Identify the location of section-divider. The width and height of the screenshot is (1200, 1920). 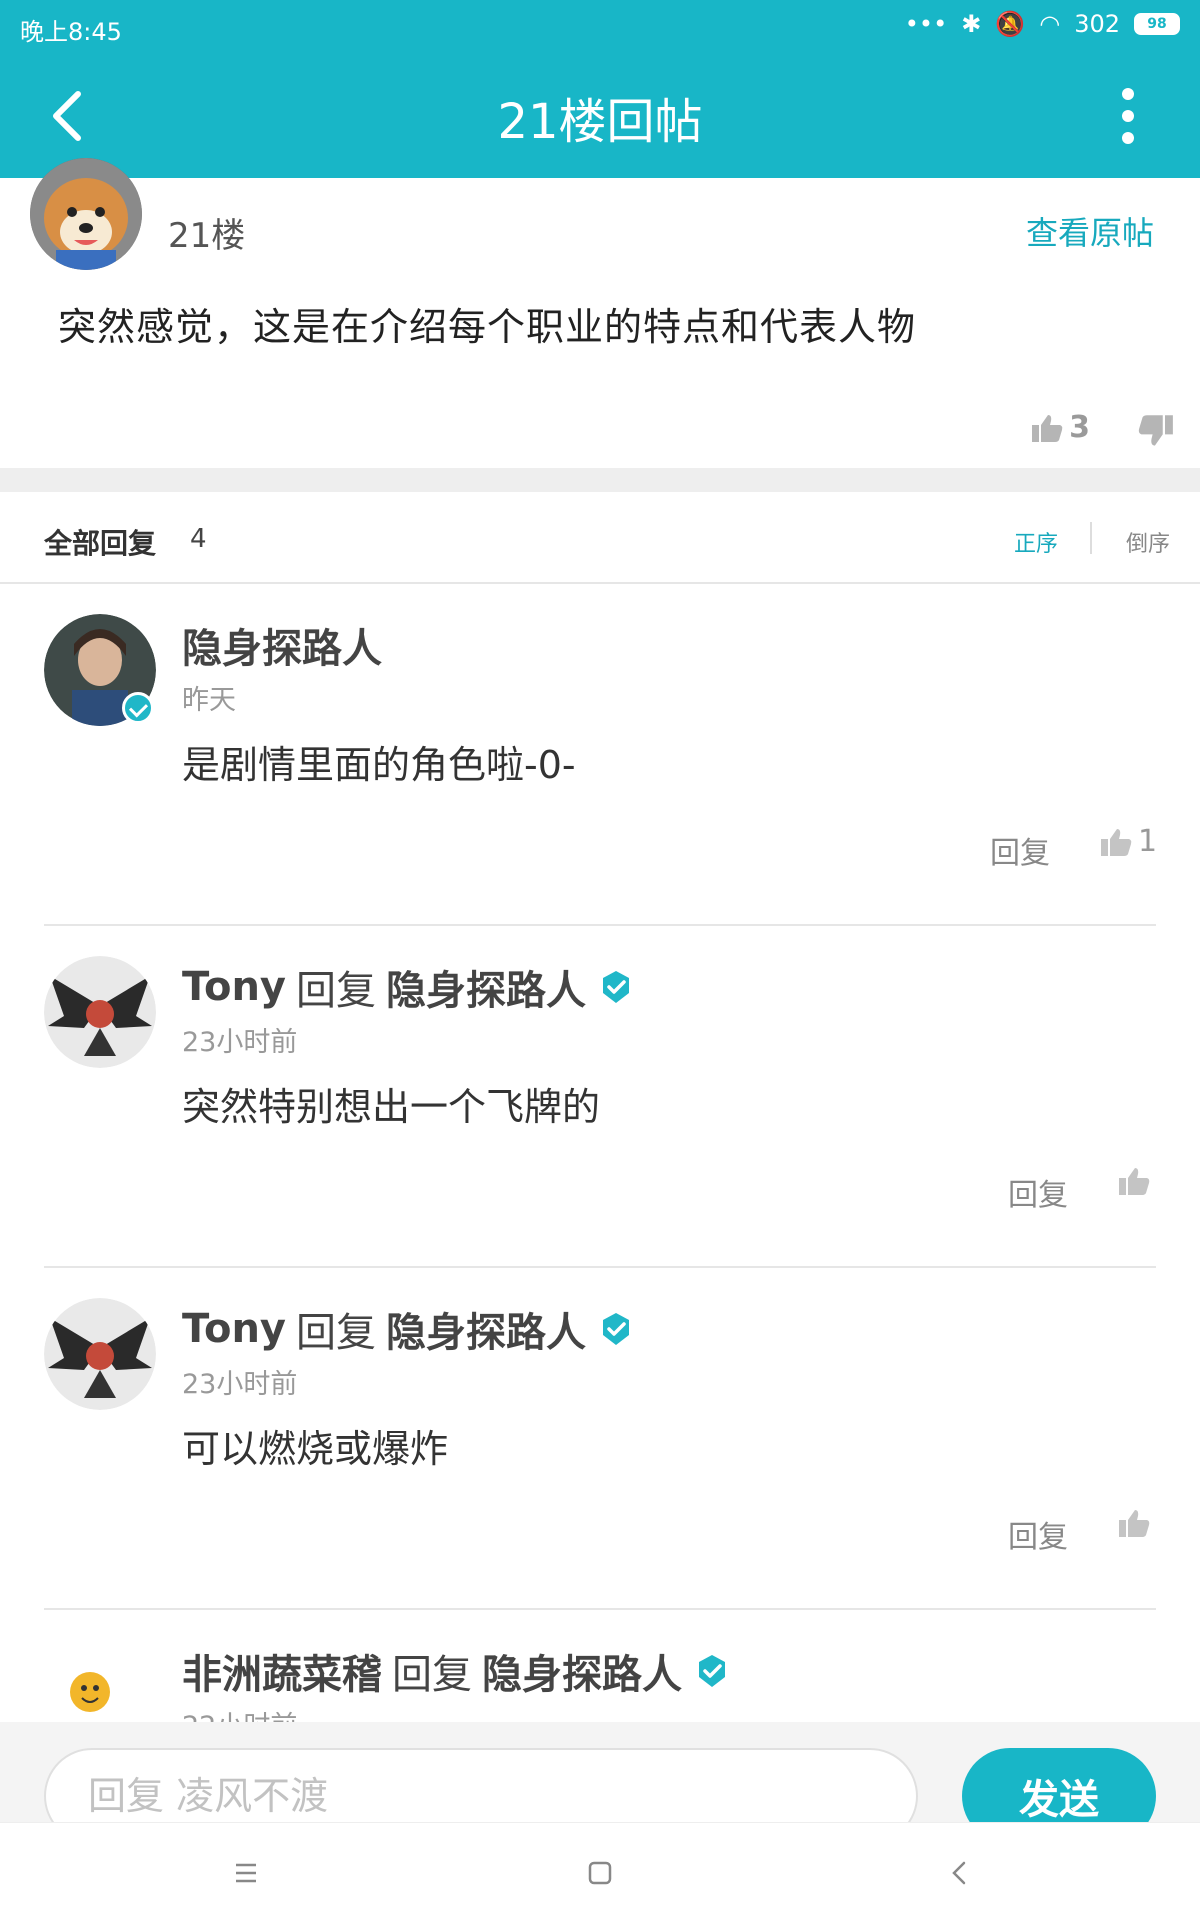
(600, 480).